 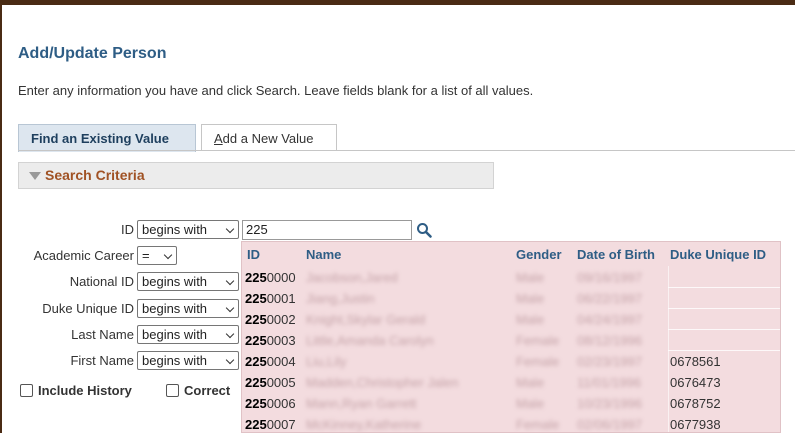 I want to click on duke-unique-id-operator-value: begins with, so click(x=175, y=308).